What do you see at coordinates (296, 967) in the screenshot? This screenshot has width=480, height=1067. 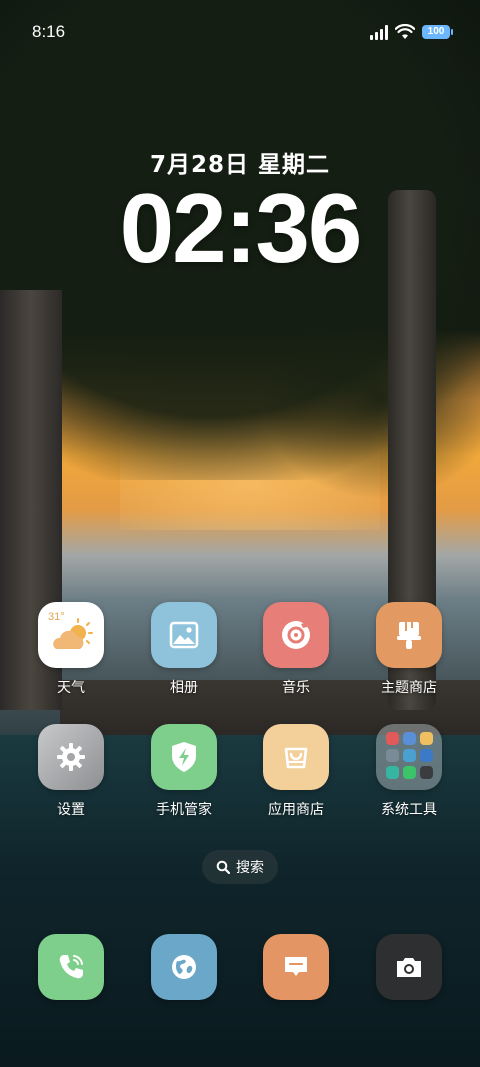 I see `messages-icon` at bounding box center [296, 967].